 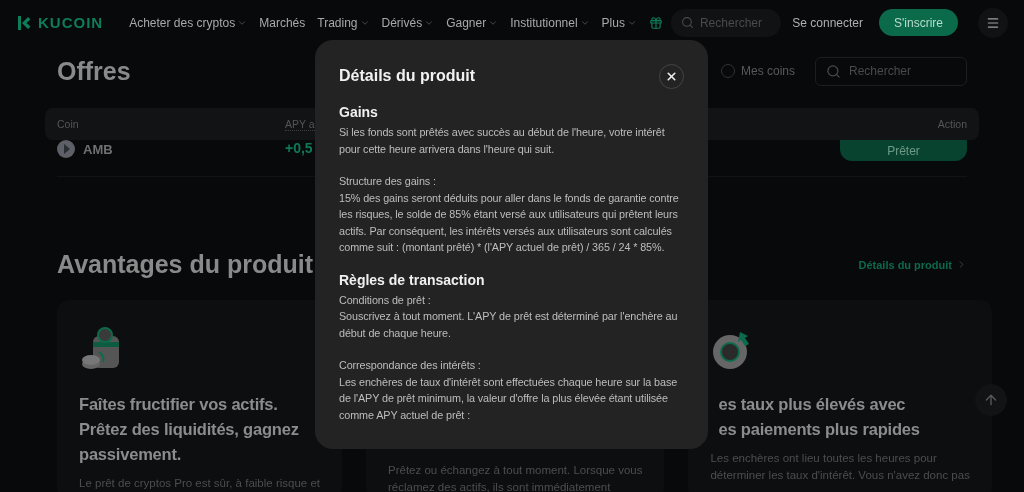 I want to click on my-coins-label: Mes coins, so click(x=767, y=71).